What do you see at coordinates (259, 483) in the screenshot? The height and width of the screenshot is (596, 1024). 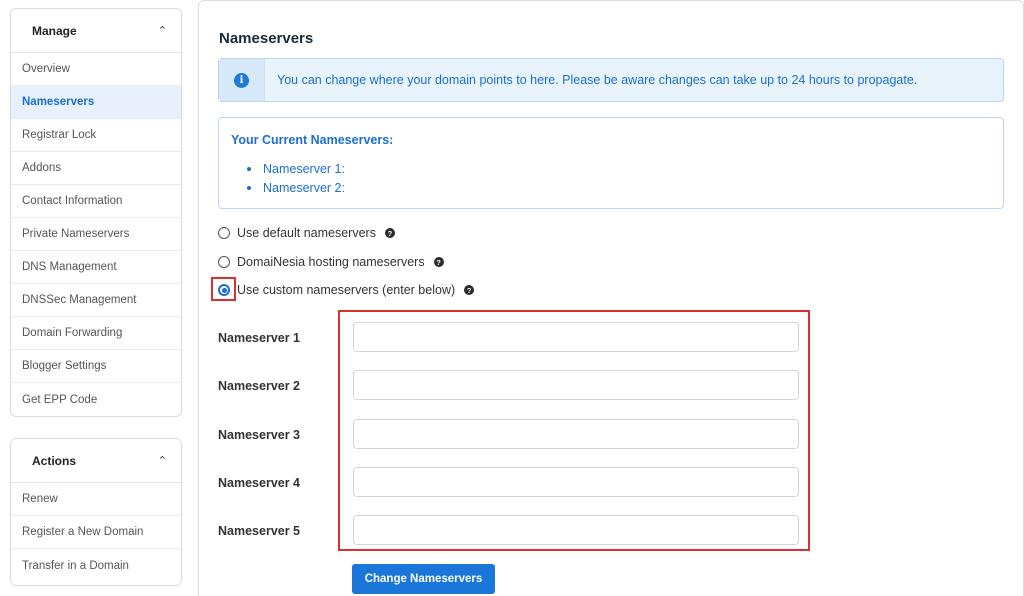 I see `nameserver-4-label: Nameserver 4` at bounding box center [259, 483].